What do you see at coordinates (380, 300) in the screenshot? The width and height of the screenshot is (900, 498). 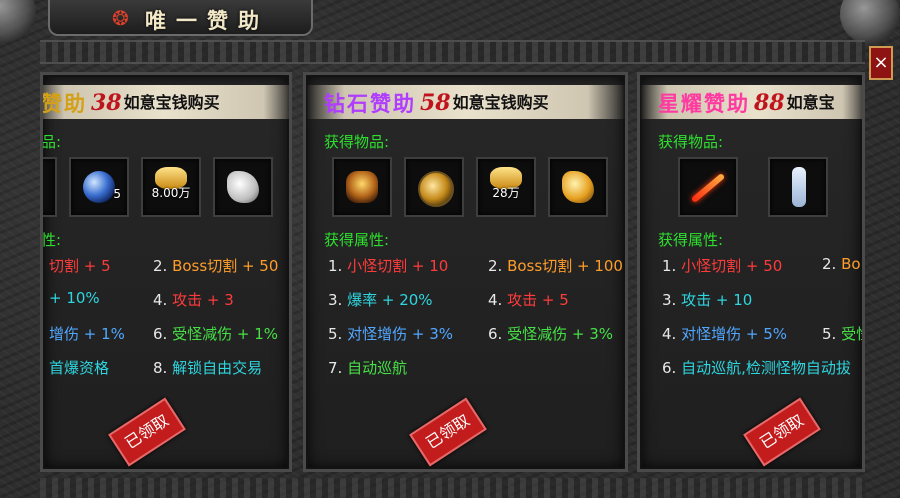 I see `attribute-3: 3. 爆率 + 20%` at bounding box center [380, 300].